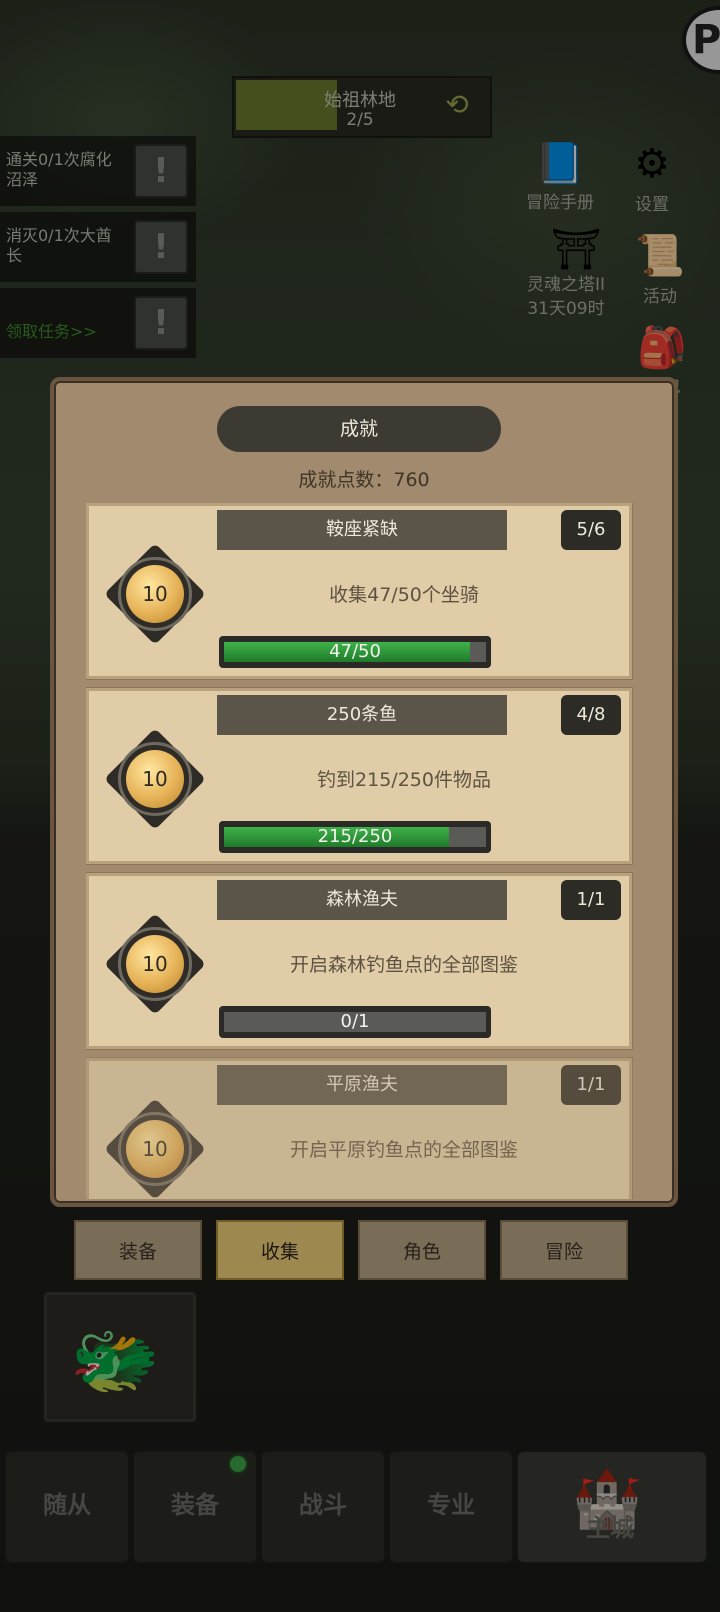 This screenshot has width=720, height=1612. I want to click on achievement-name: 鞍座紧缺, so click(362, 530).